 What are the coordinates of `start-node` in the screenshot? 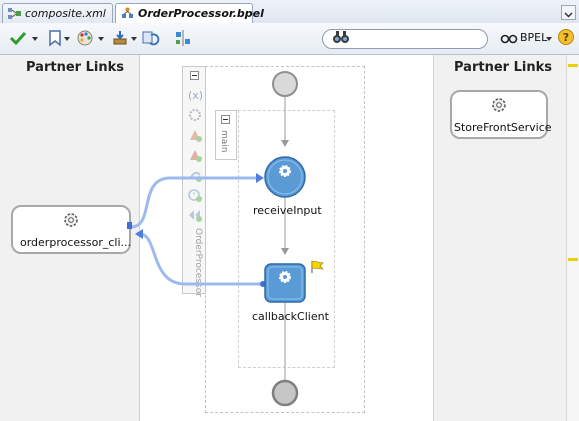 It's located at (285, 84).